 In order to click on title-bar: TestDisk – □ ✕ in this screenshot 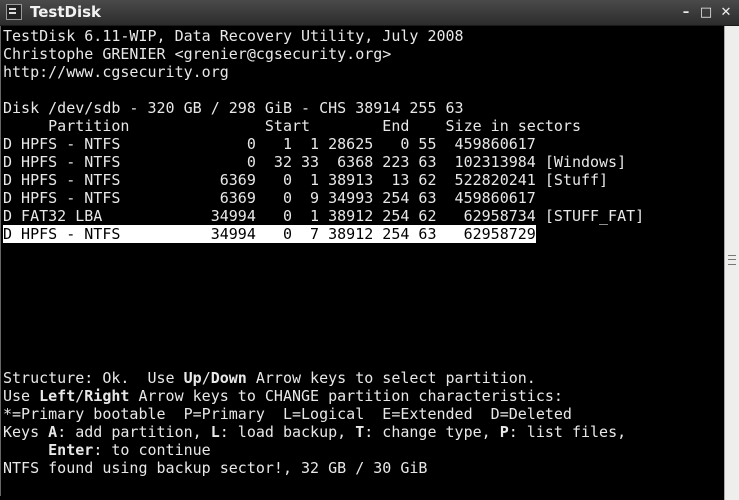, I will do `click(369, 13)`.